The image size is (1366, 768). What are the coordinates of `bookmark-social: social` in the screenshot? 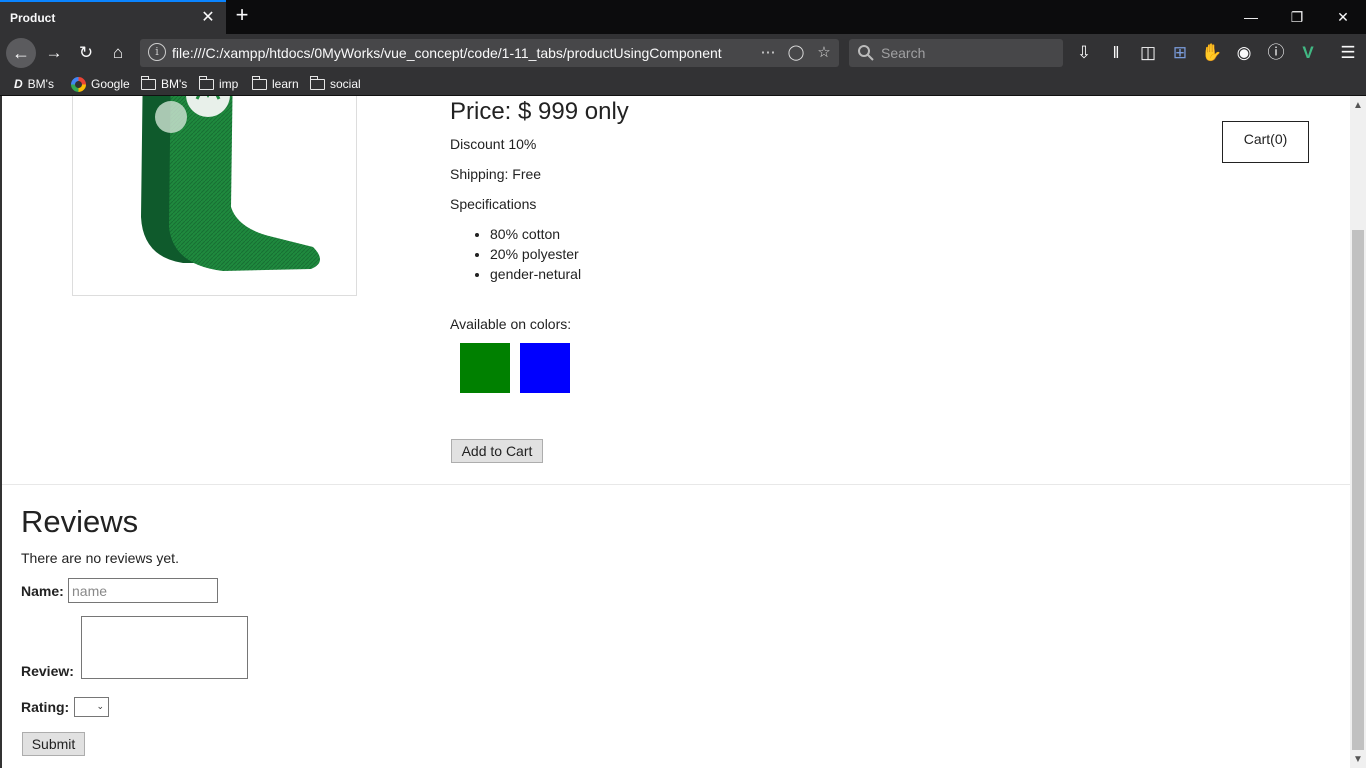 It's located at (335, 84).